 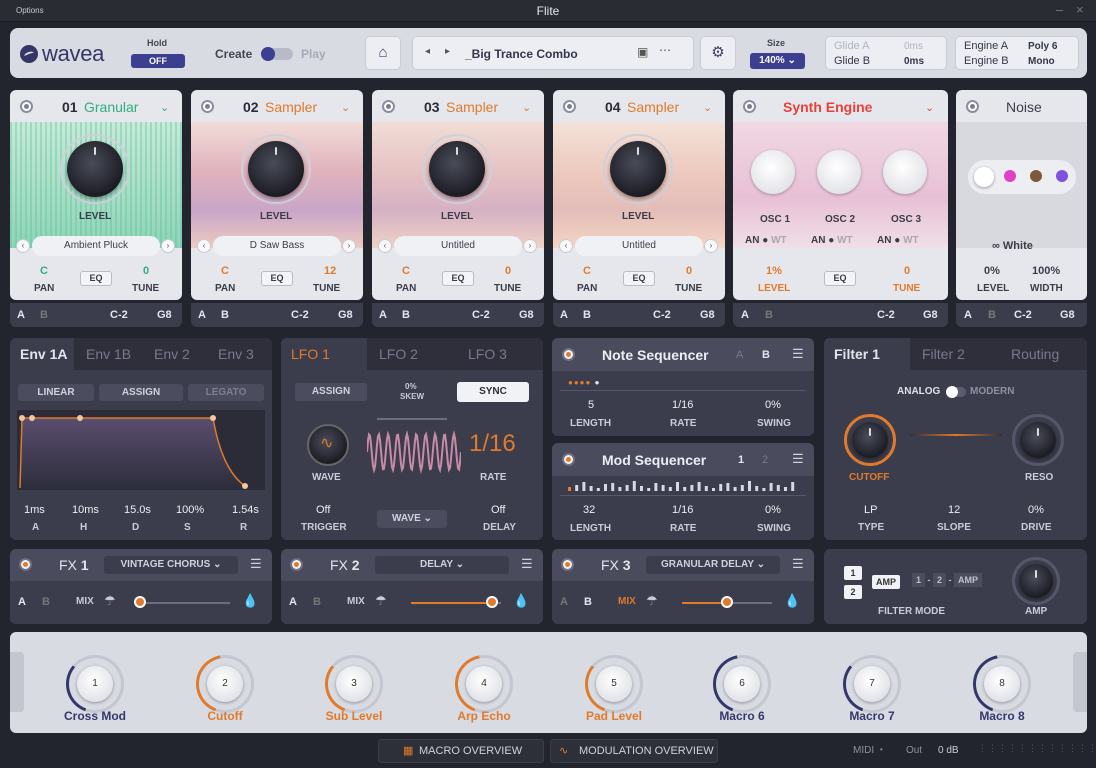 I want to click on osc1-knob, so click(x=773, y=172).